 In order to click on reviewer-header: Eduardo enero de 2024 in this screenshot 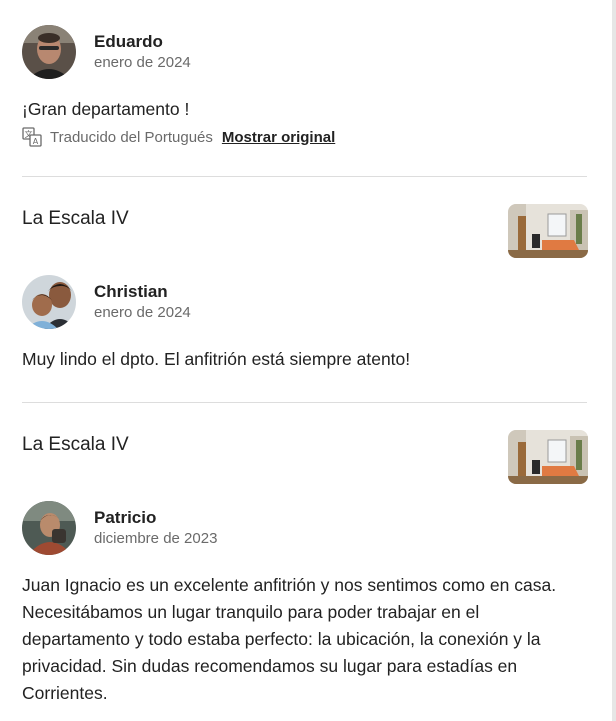, I will do `click(305, 52)`.